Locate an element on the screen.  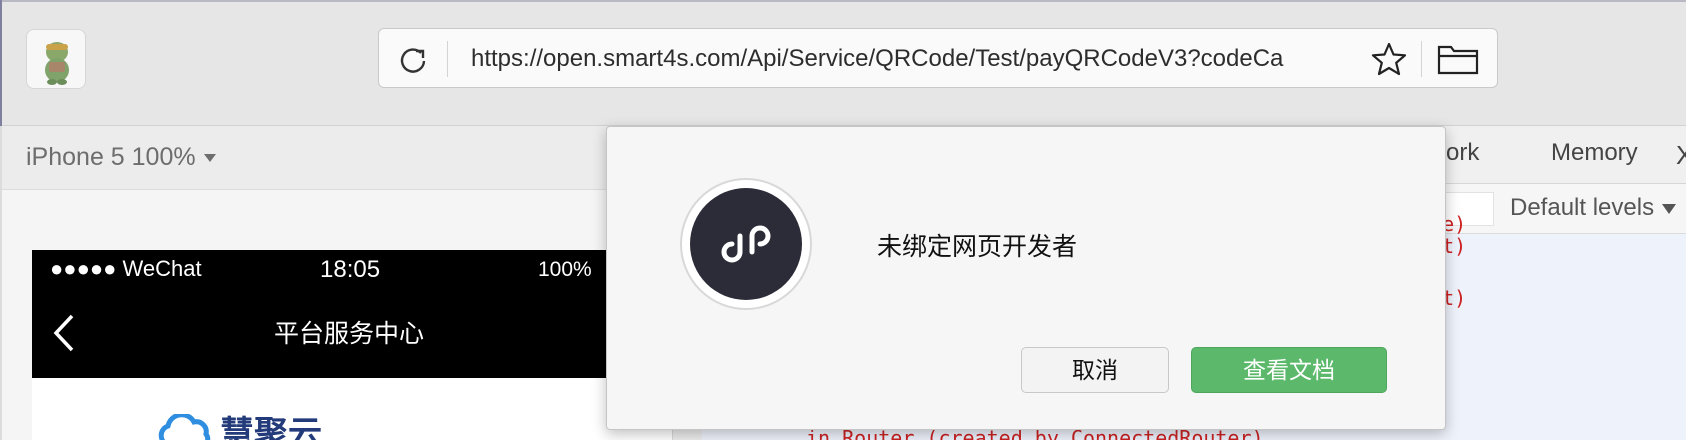
brand-logo-text: 慧聚云 is located at coordinates (271, 427).